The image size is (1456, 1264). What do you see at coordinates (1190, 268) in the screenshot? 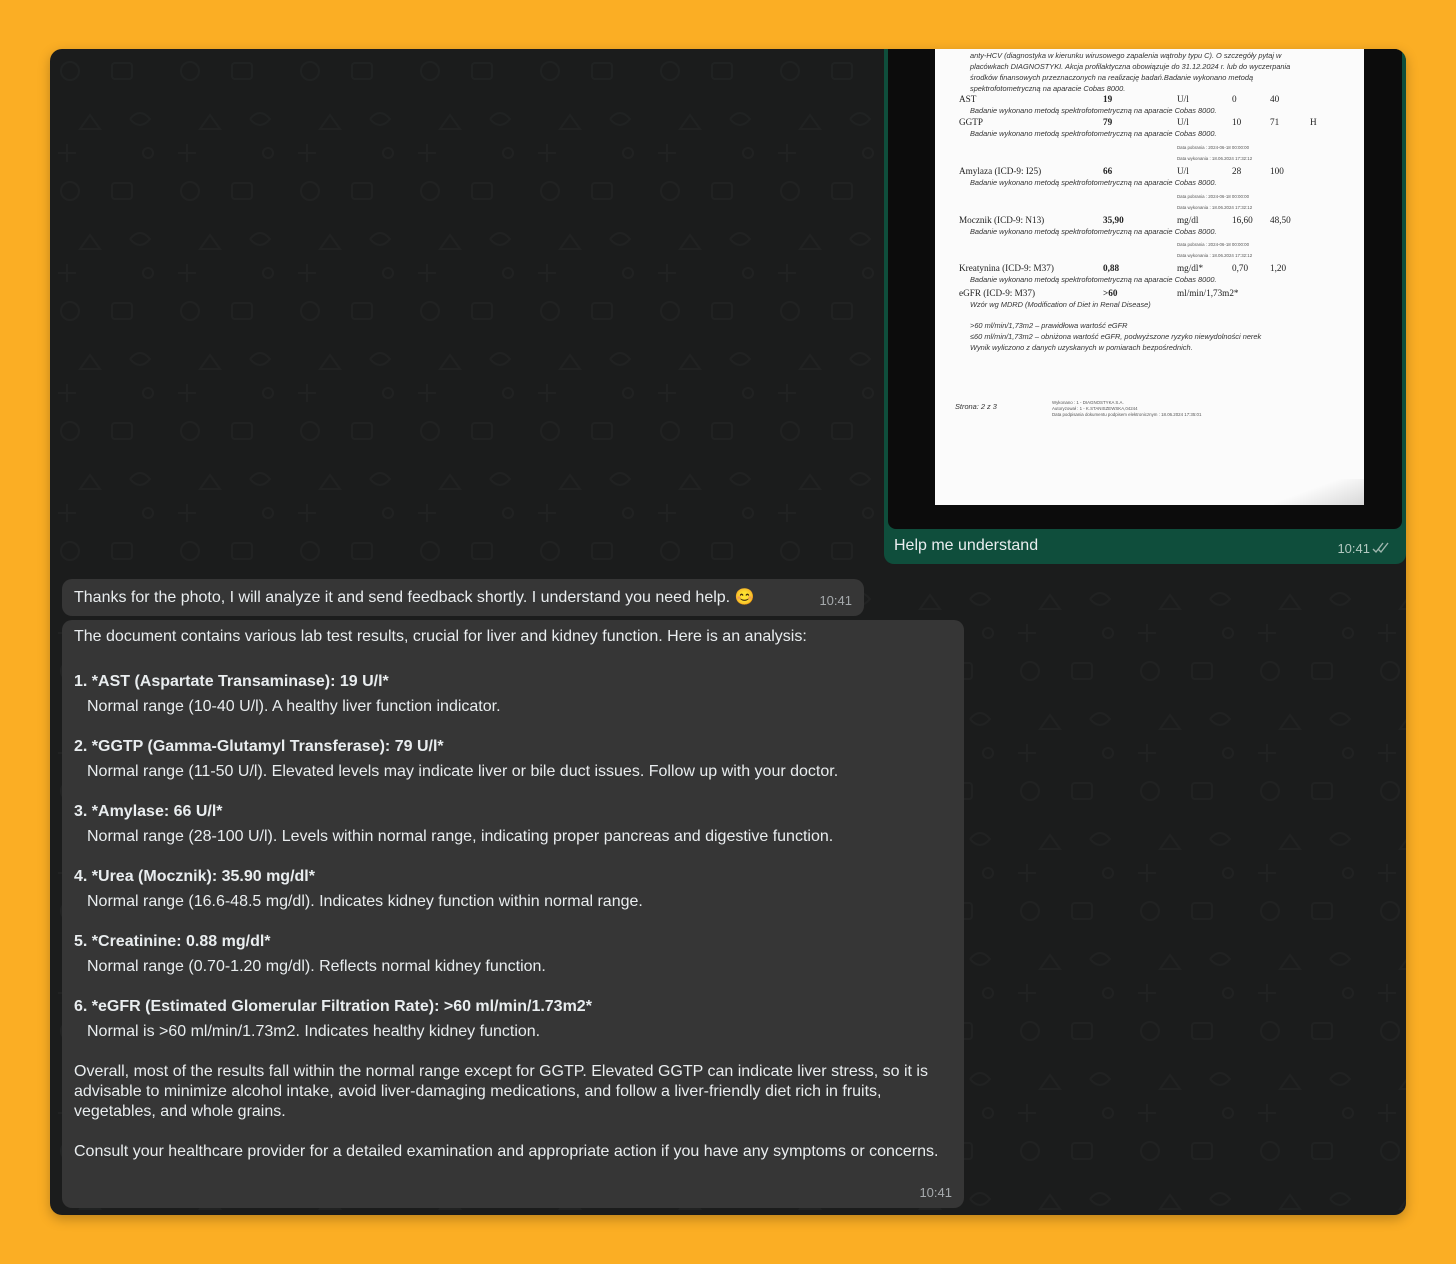
I see `report-row-unit: mg/dl*` at bounding box center [1190, 268].